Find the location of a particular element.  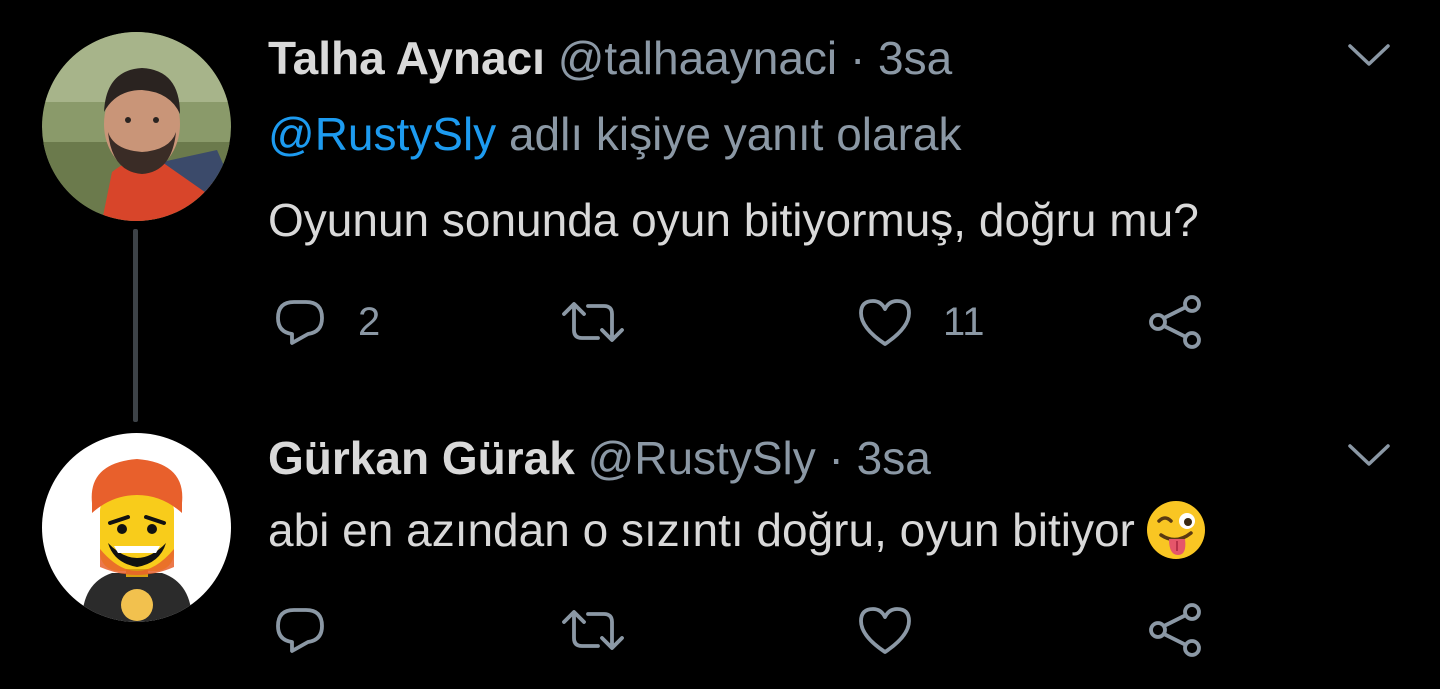

like-button: 11 is located at coordinates (921, 322).